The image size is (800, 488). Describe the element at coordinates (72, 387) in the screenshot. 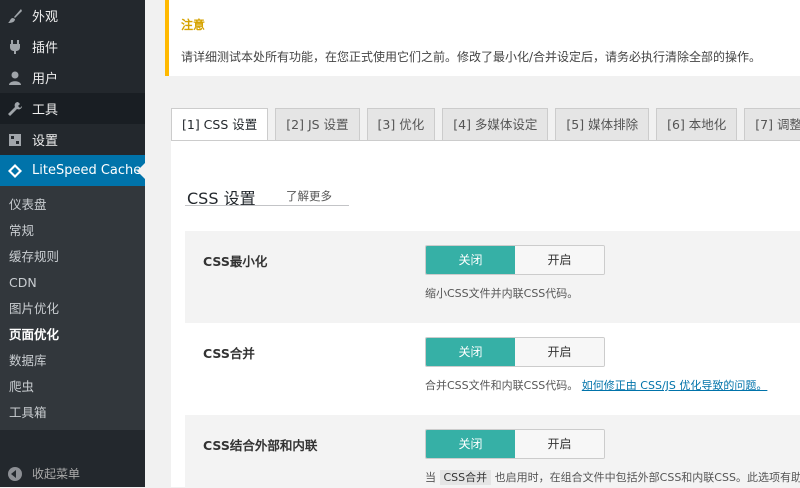

I see `submenu-item-crawler: 爬虫` at that location.